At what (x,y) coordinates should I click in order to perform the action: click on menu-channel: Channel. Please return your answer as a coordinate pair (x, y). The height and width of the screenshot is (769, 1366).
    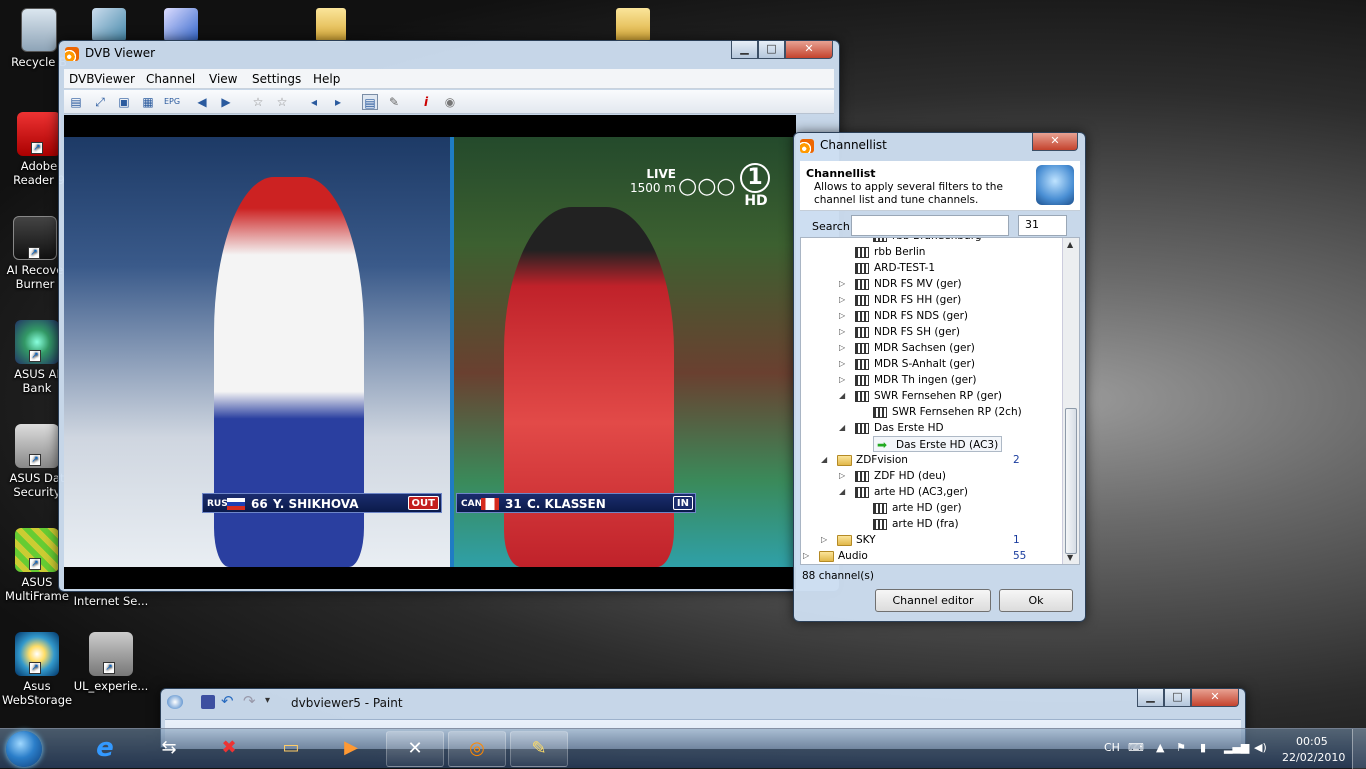
    Looking at the image, I should click on (170, 79).